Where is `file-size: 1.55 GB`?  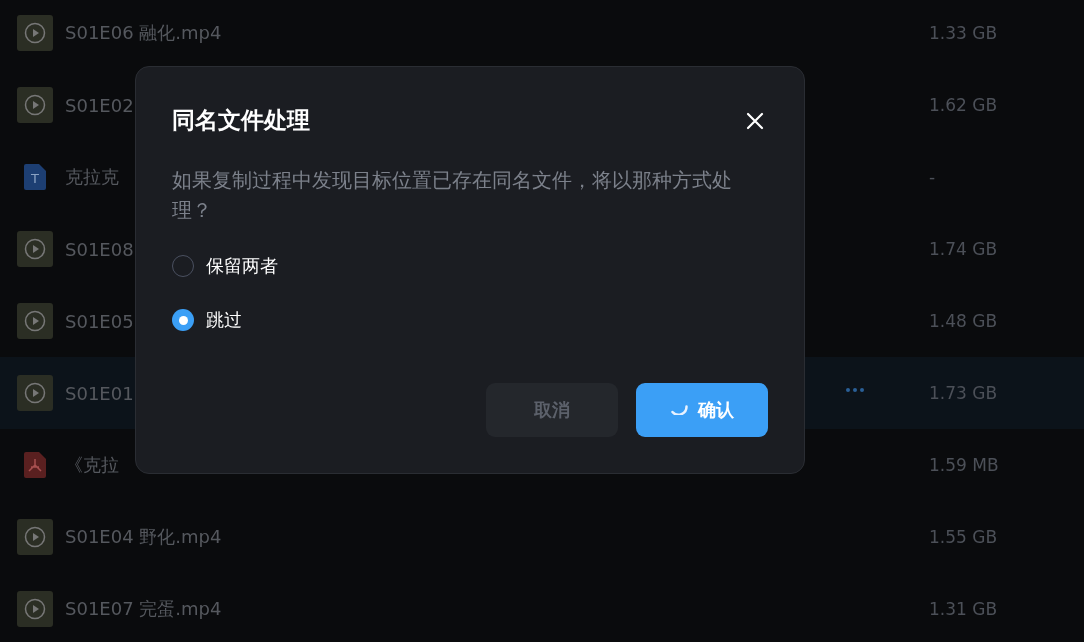
file-size: 1.55 GB is located at coordinates (963, 537).